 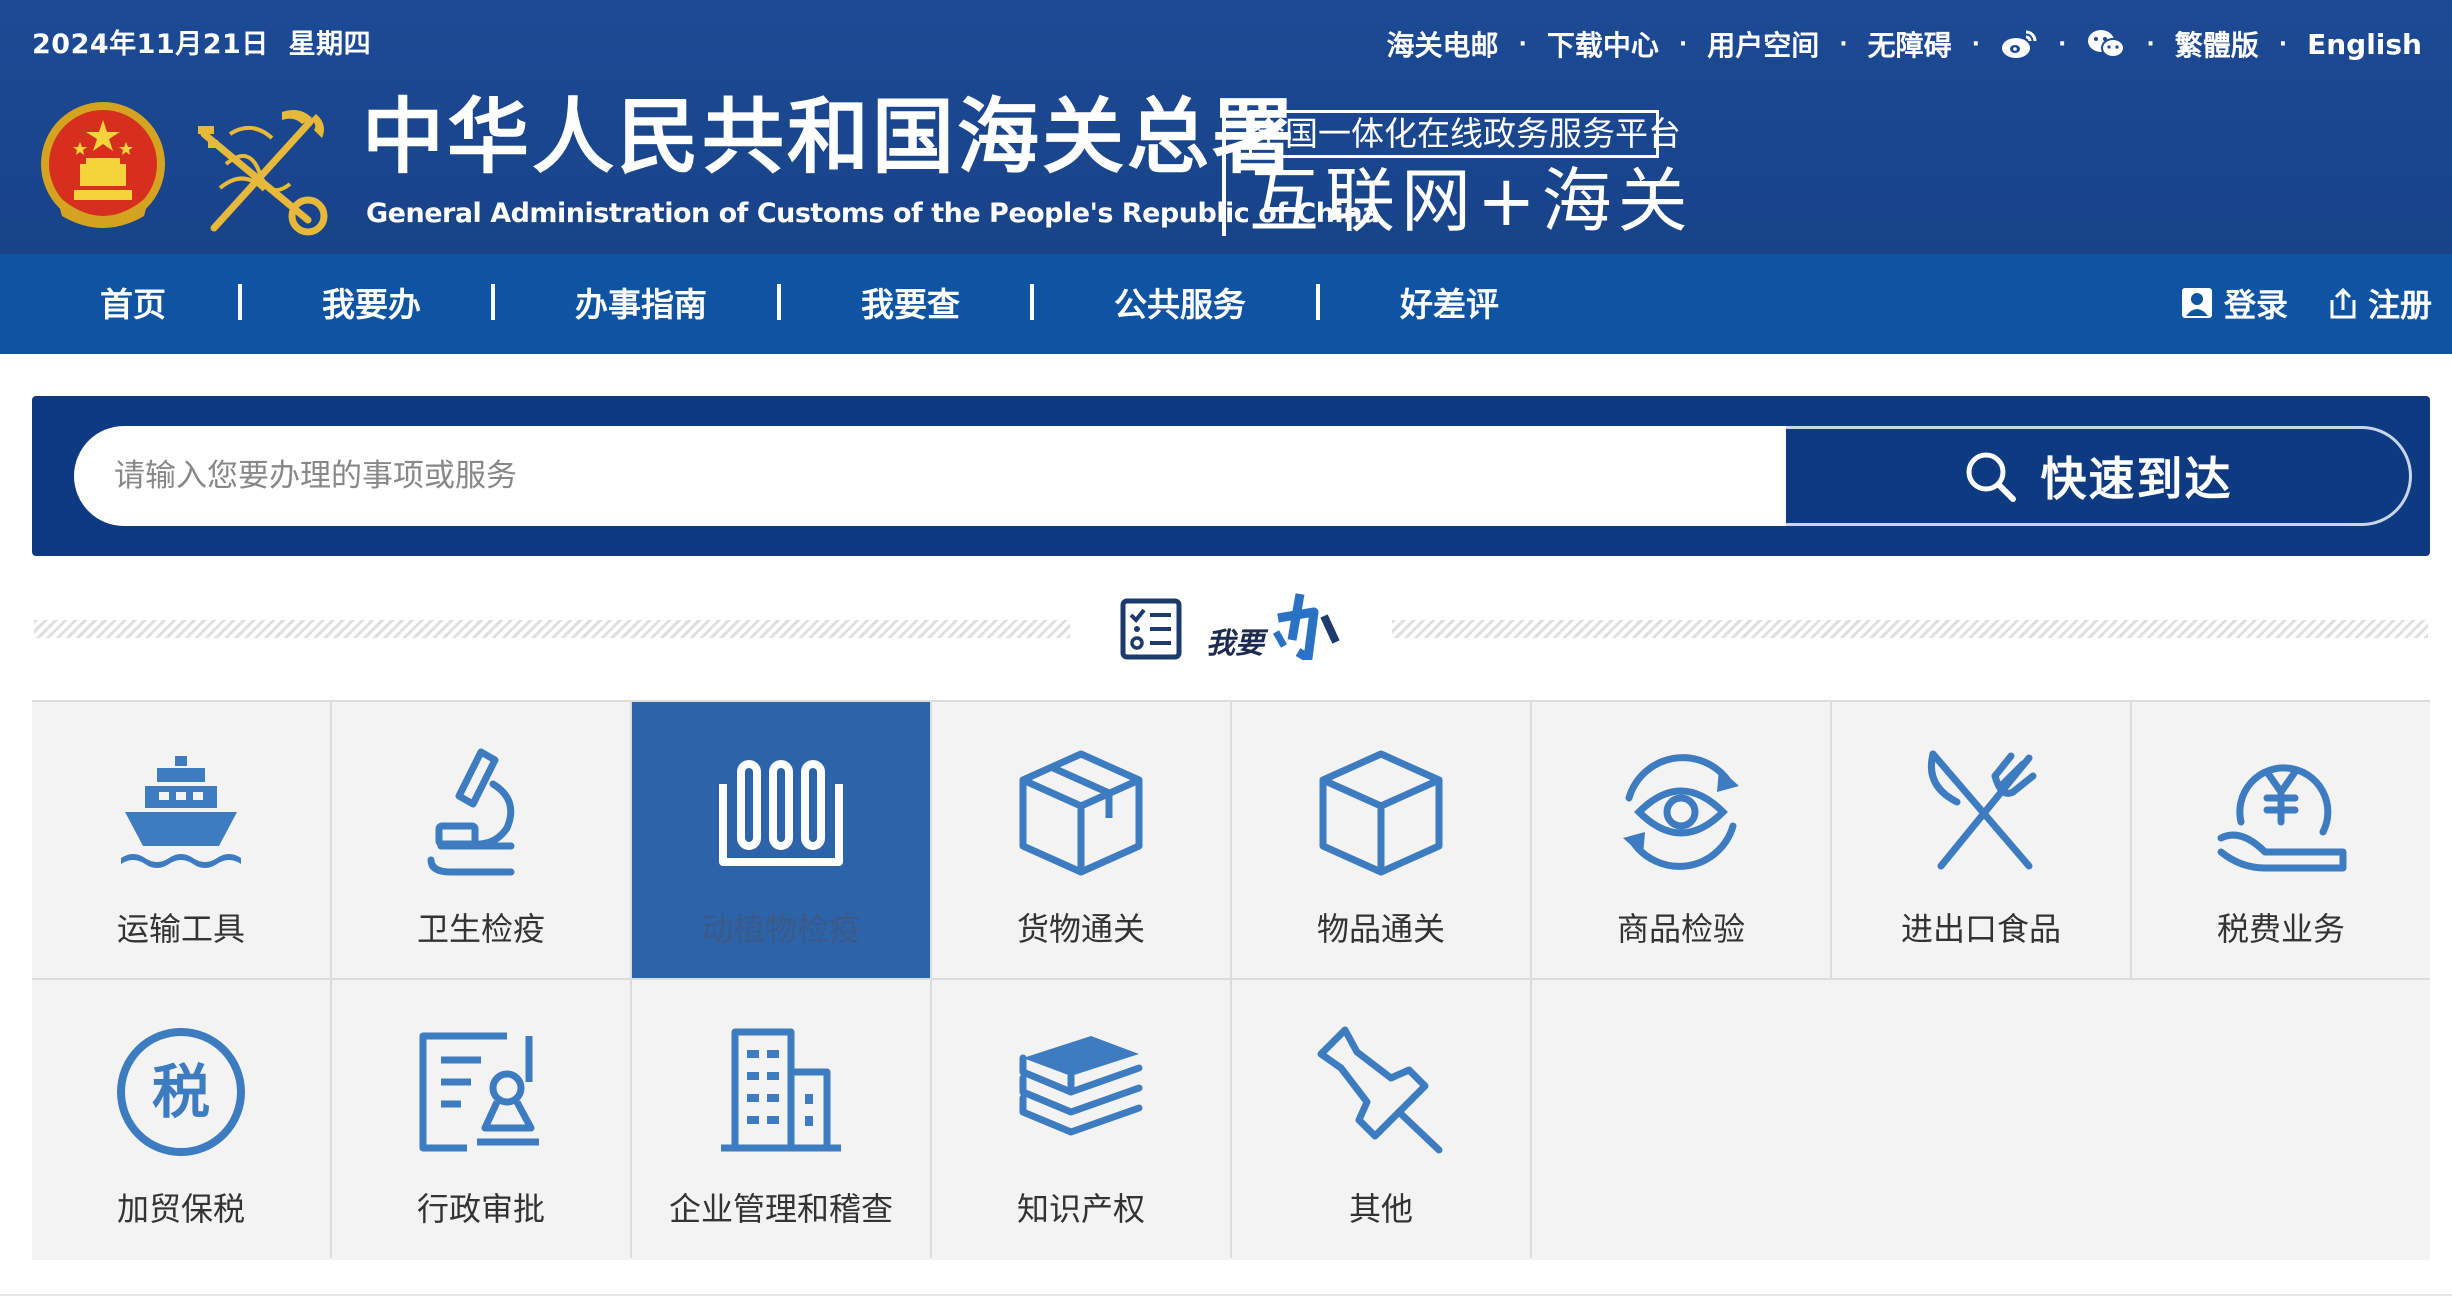 I want to click on link-customs-email: 海关电邮, so click(x=1443, y=44).